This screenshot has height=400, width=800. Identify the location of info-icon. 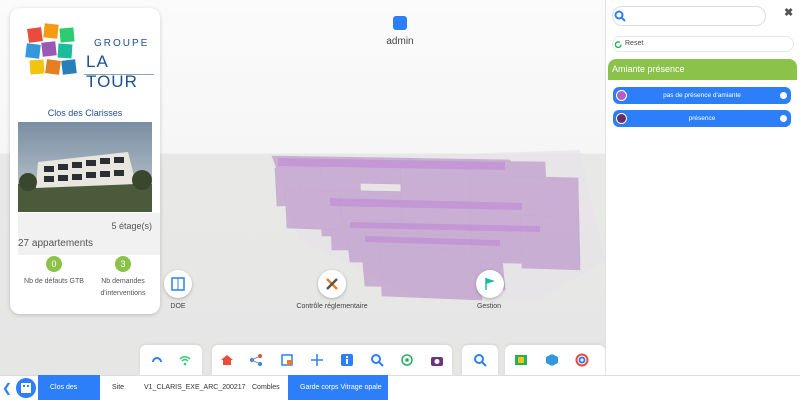
(347, 360).